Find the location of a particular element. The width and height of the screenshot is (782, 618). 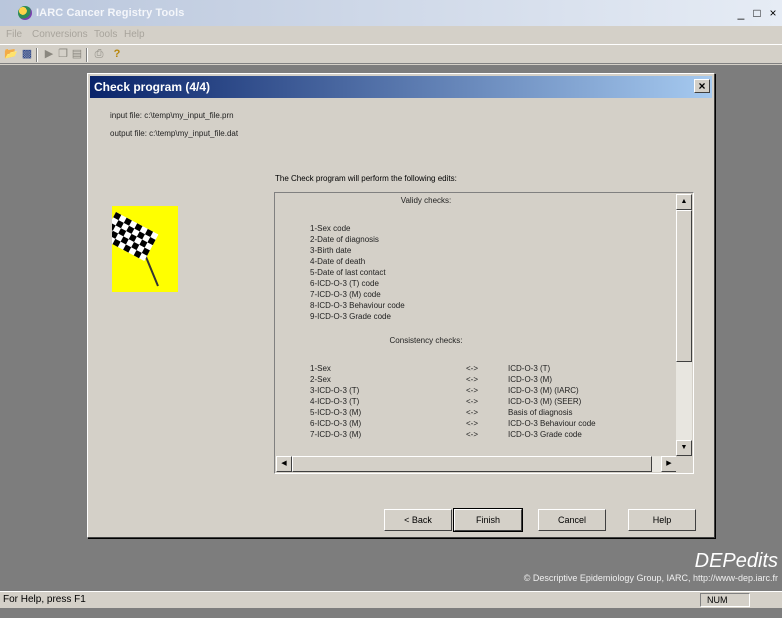

back-button: < Back is located at coordinates (418, 520).